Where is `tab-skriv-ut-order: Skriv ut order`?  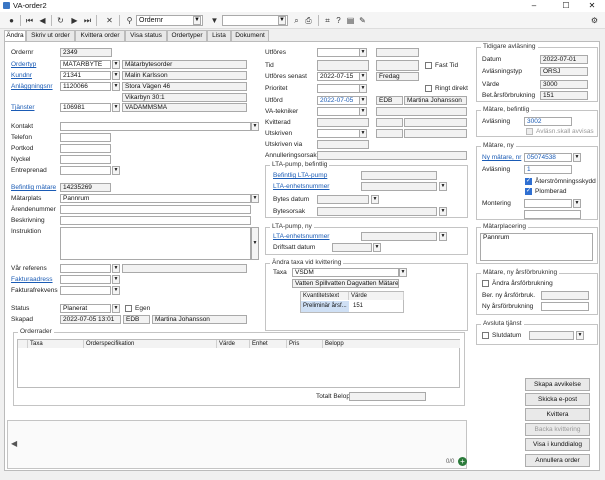 tab-skriv-ut-order: Skriv ut order is located at coordinates (50, 35).